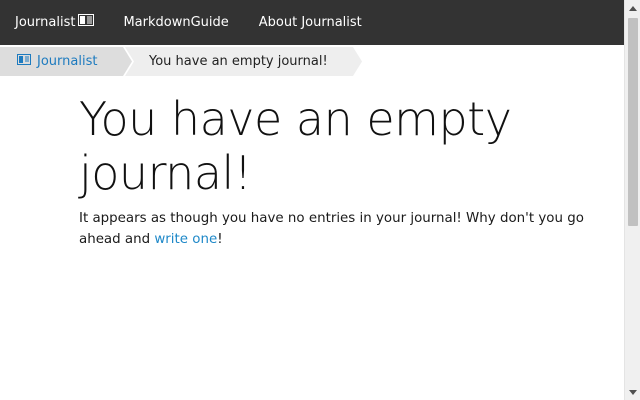 The image size is (640, 400). I want to click on nav-markdown-guide-label: MarkdownGuide, so click(176, 22).